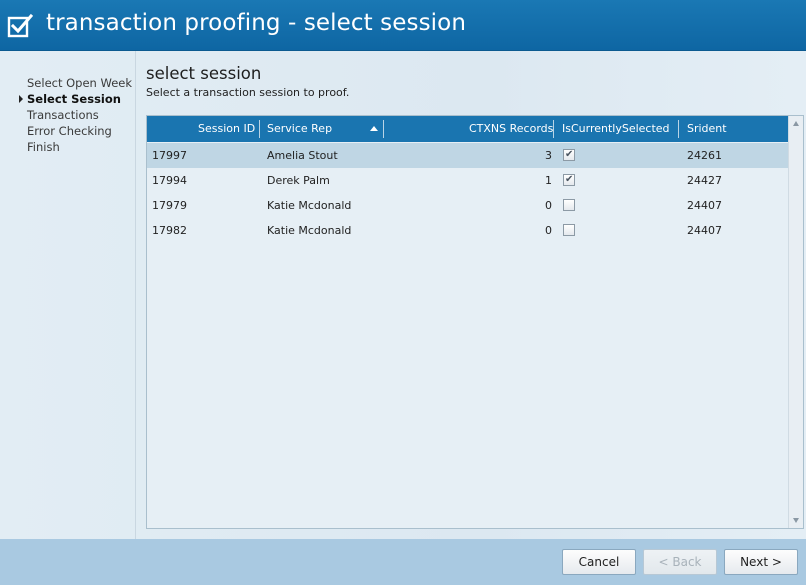 Image resolution: width=806 pixels, height=585 pixels. What do you see at coordinates (204, 73) in the screenshot?
I see `page-title: select session` at bounding box center [204, 73].